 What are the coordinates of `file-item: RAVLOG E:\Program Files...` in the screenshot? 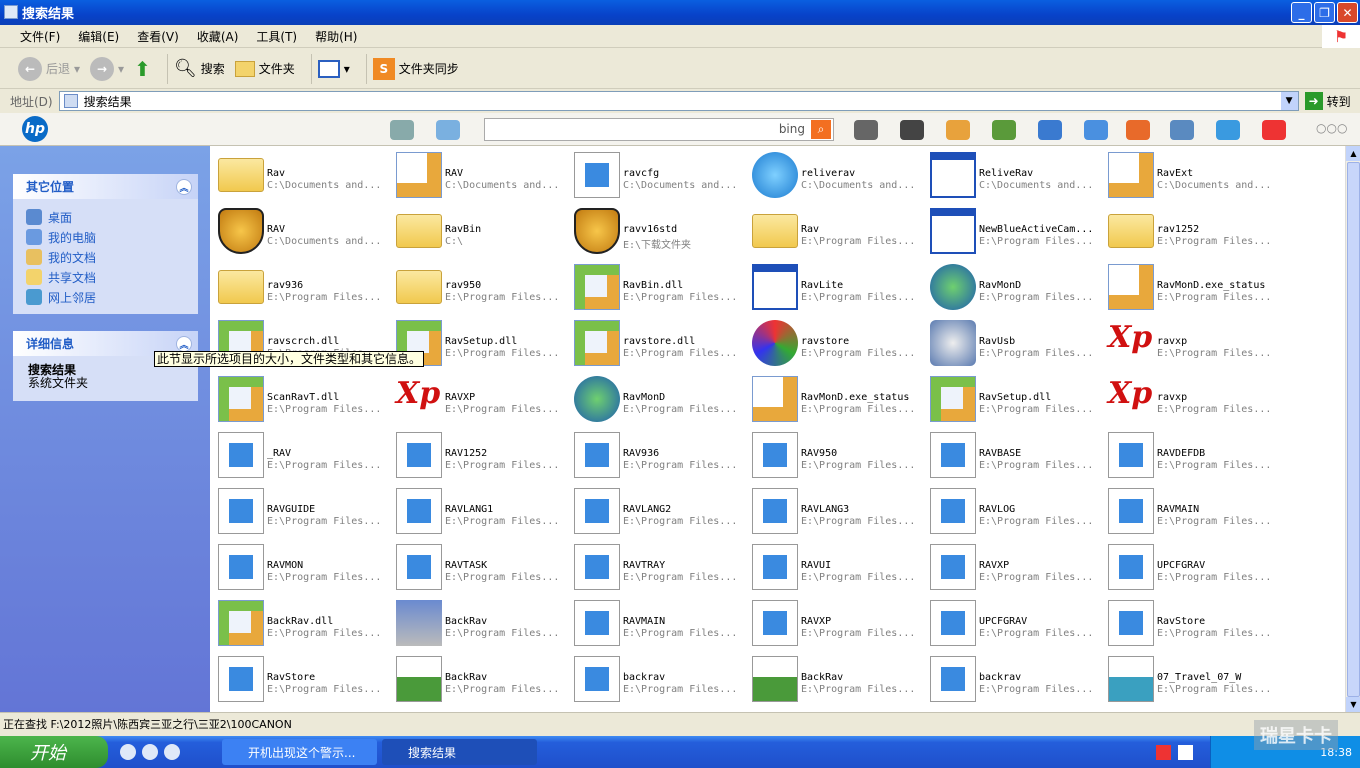 It's located at (1015, 512).